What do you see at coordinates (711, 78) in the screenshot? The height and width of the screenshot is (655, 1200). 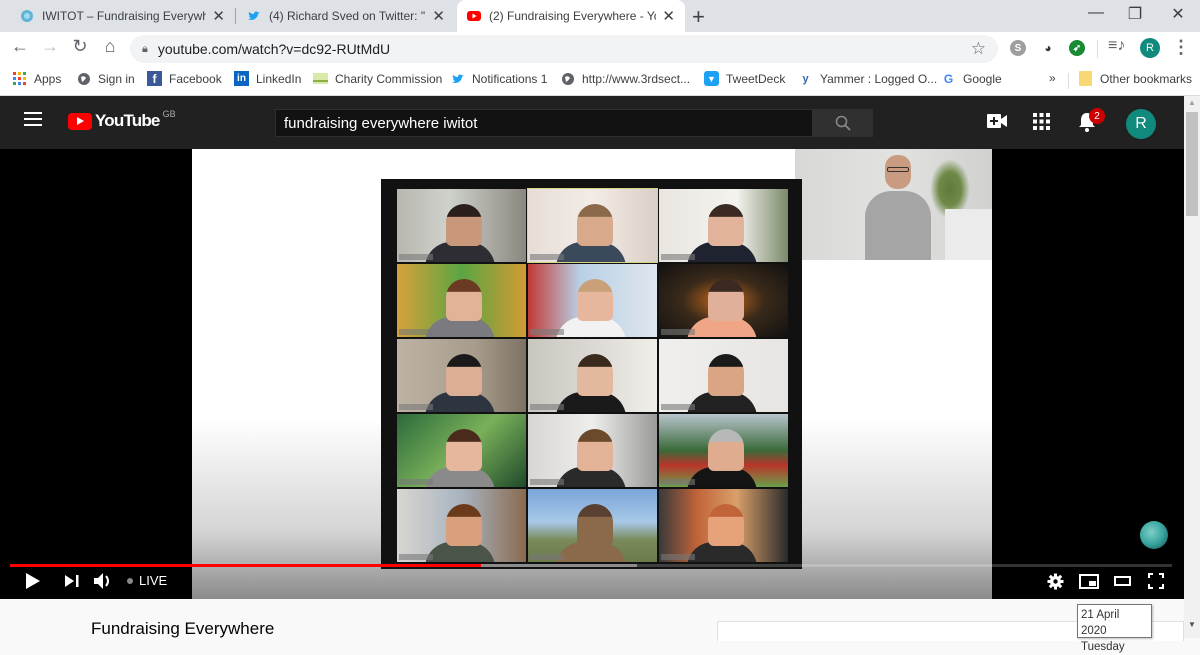 I see `tweetdeck-icon: ▼` at bounding box center [711, 78].